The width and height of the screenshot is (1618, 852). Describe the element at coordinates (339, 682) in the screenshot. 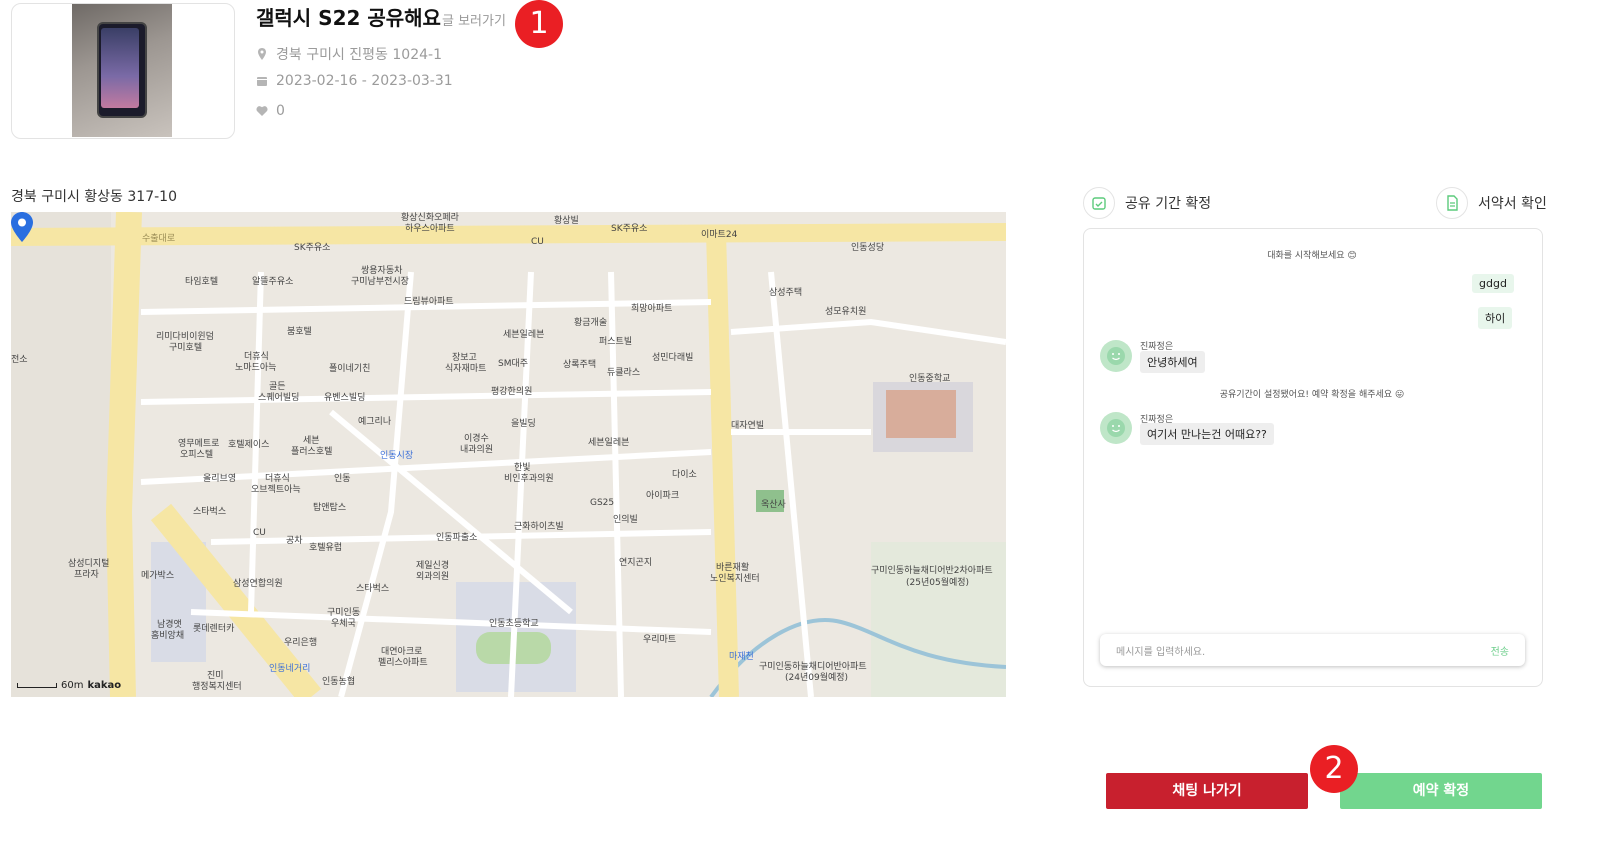

I see `map-label: 인동농협` at that location.